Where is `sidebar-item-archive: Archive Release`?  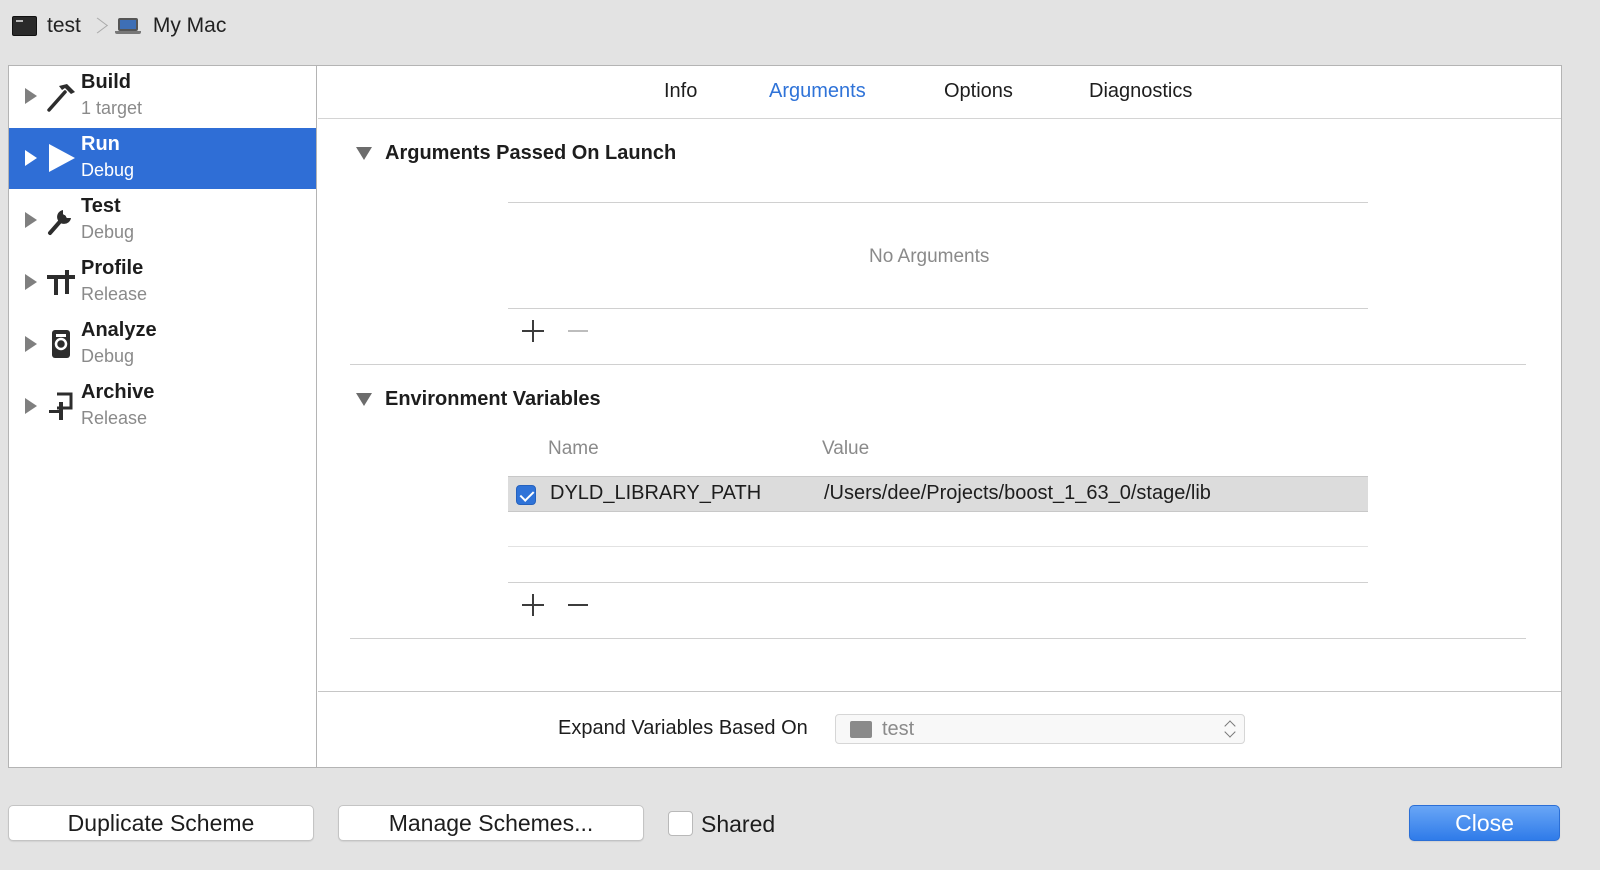 sidebar-item-archive: Archive Release is located at coordinates (162, 406).